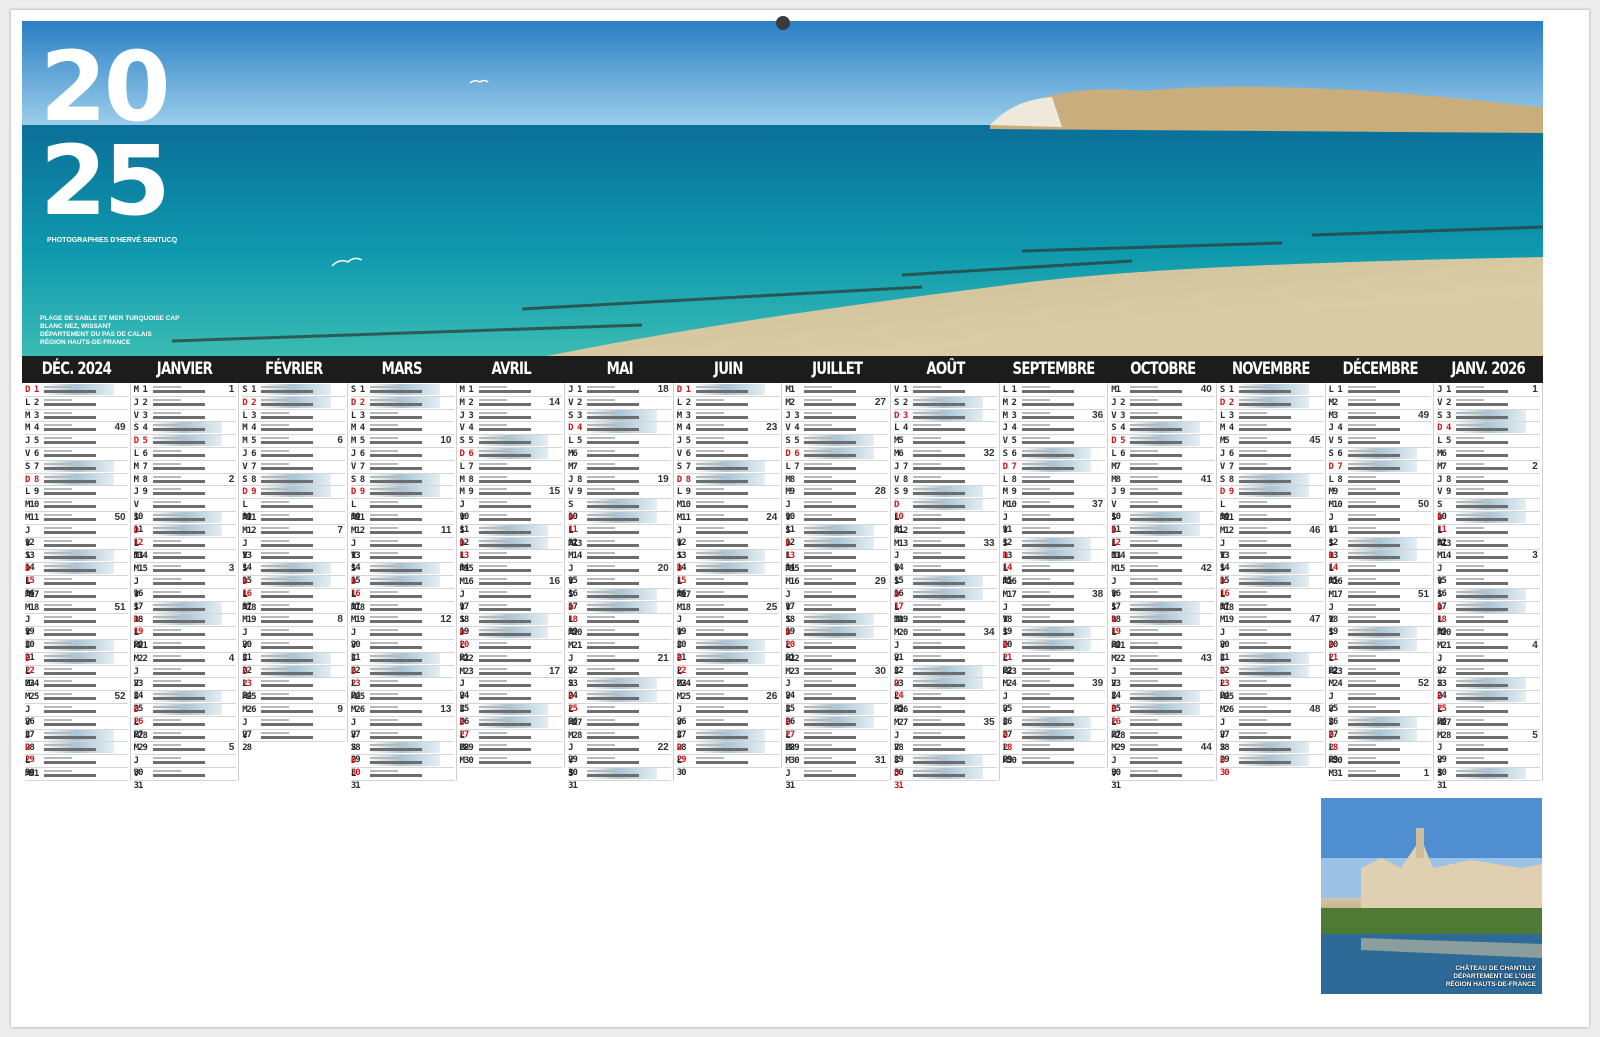 The width and height of the screenshot is (1600, 1037). I want to click on day-row: M 5 10, so click(402, 441).